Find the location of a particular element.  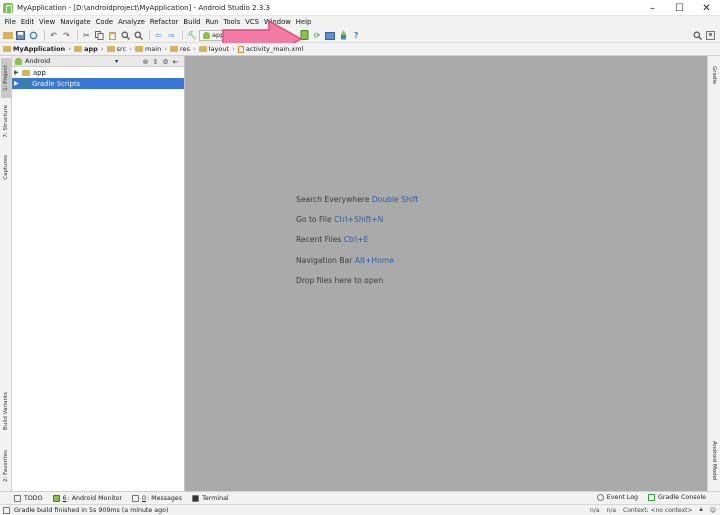

sync-icon is located at coordinates (33, 35).